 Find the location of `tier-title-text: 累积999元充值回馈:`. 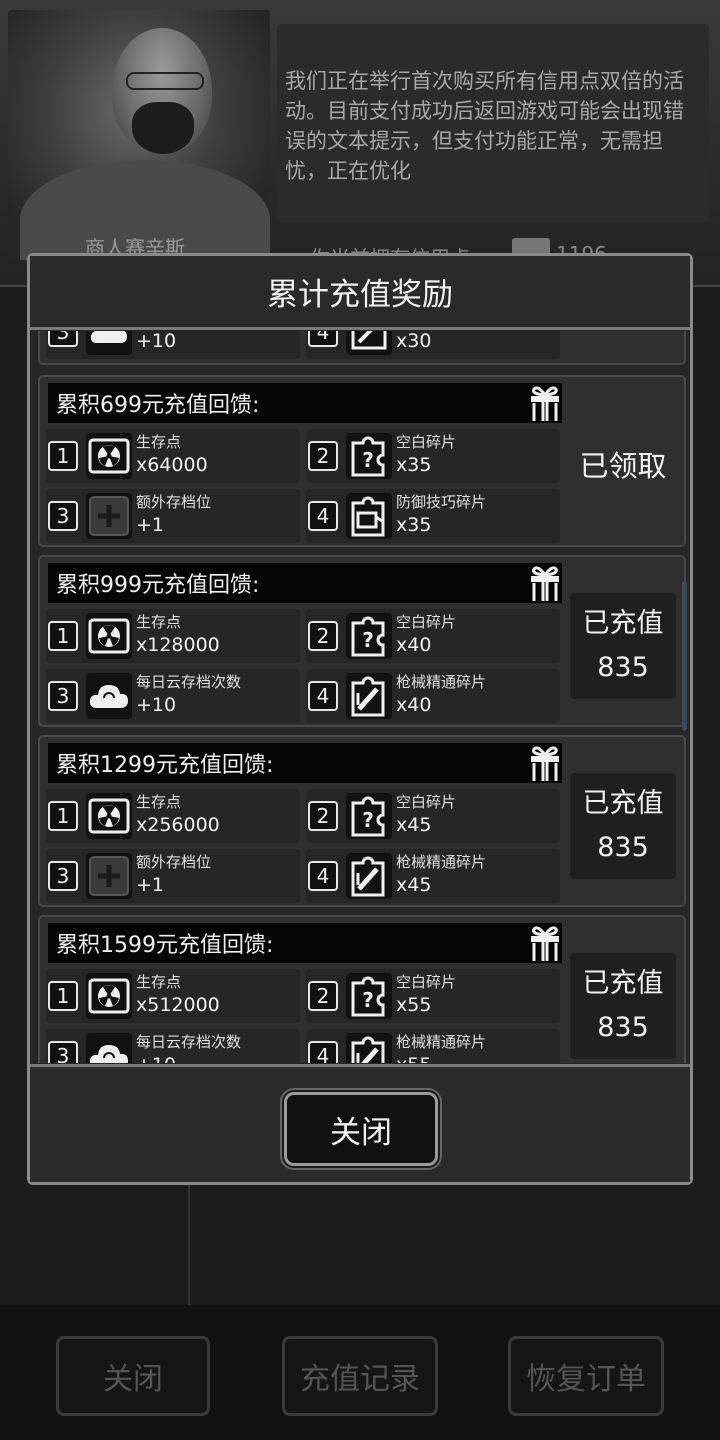

tier-title-text: 累积999元充值回馈: is located at coordinates (158, 585).